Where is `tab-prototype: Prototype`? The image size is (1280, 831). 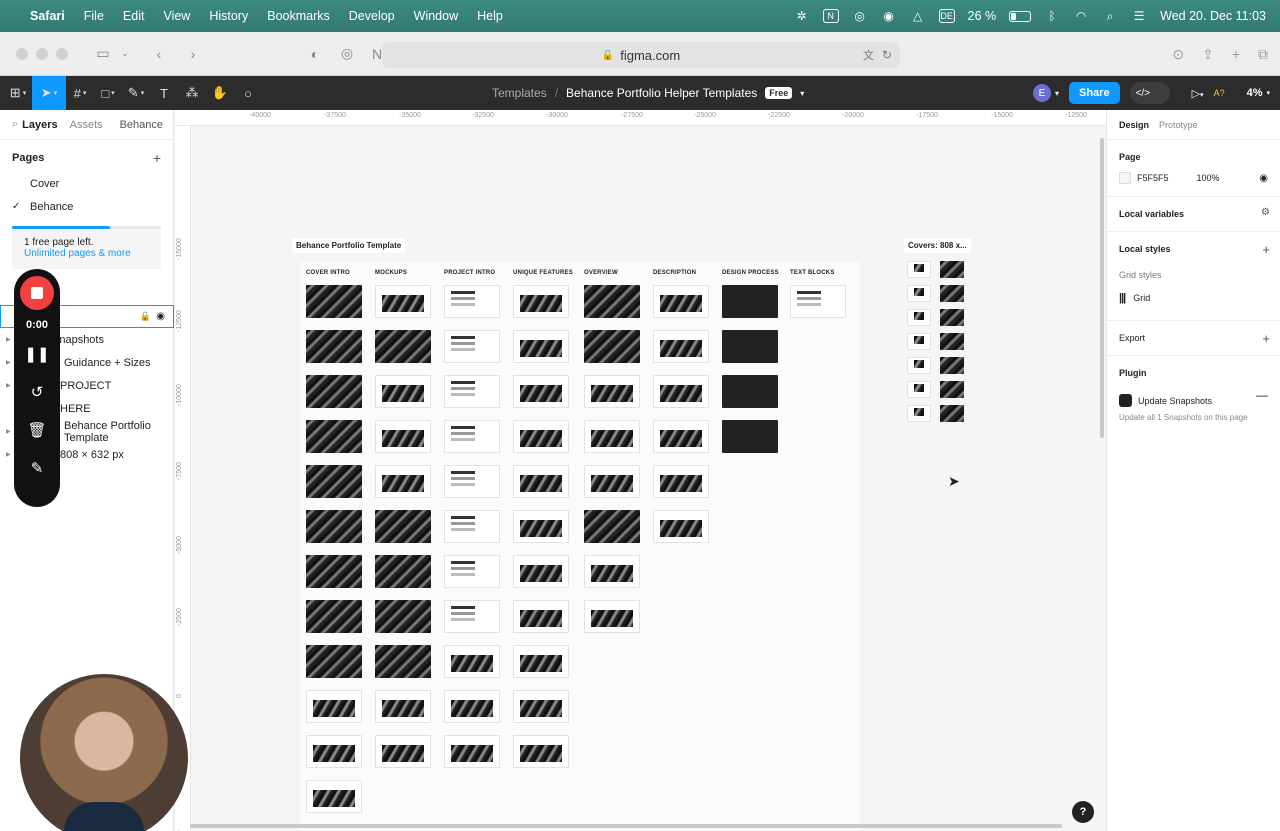
tab-prototype: Prototype is located at coordinates (1178, 125).